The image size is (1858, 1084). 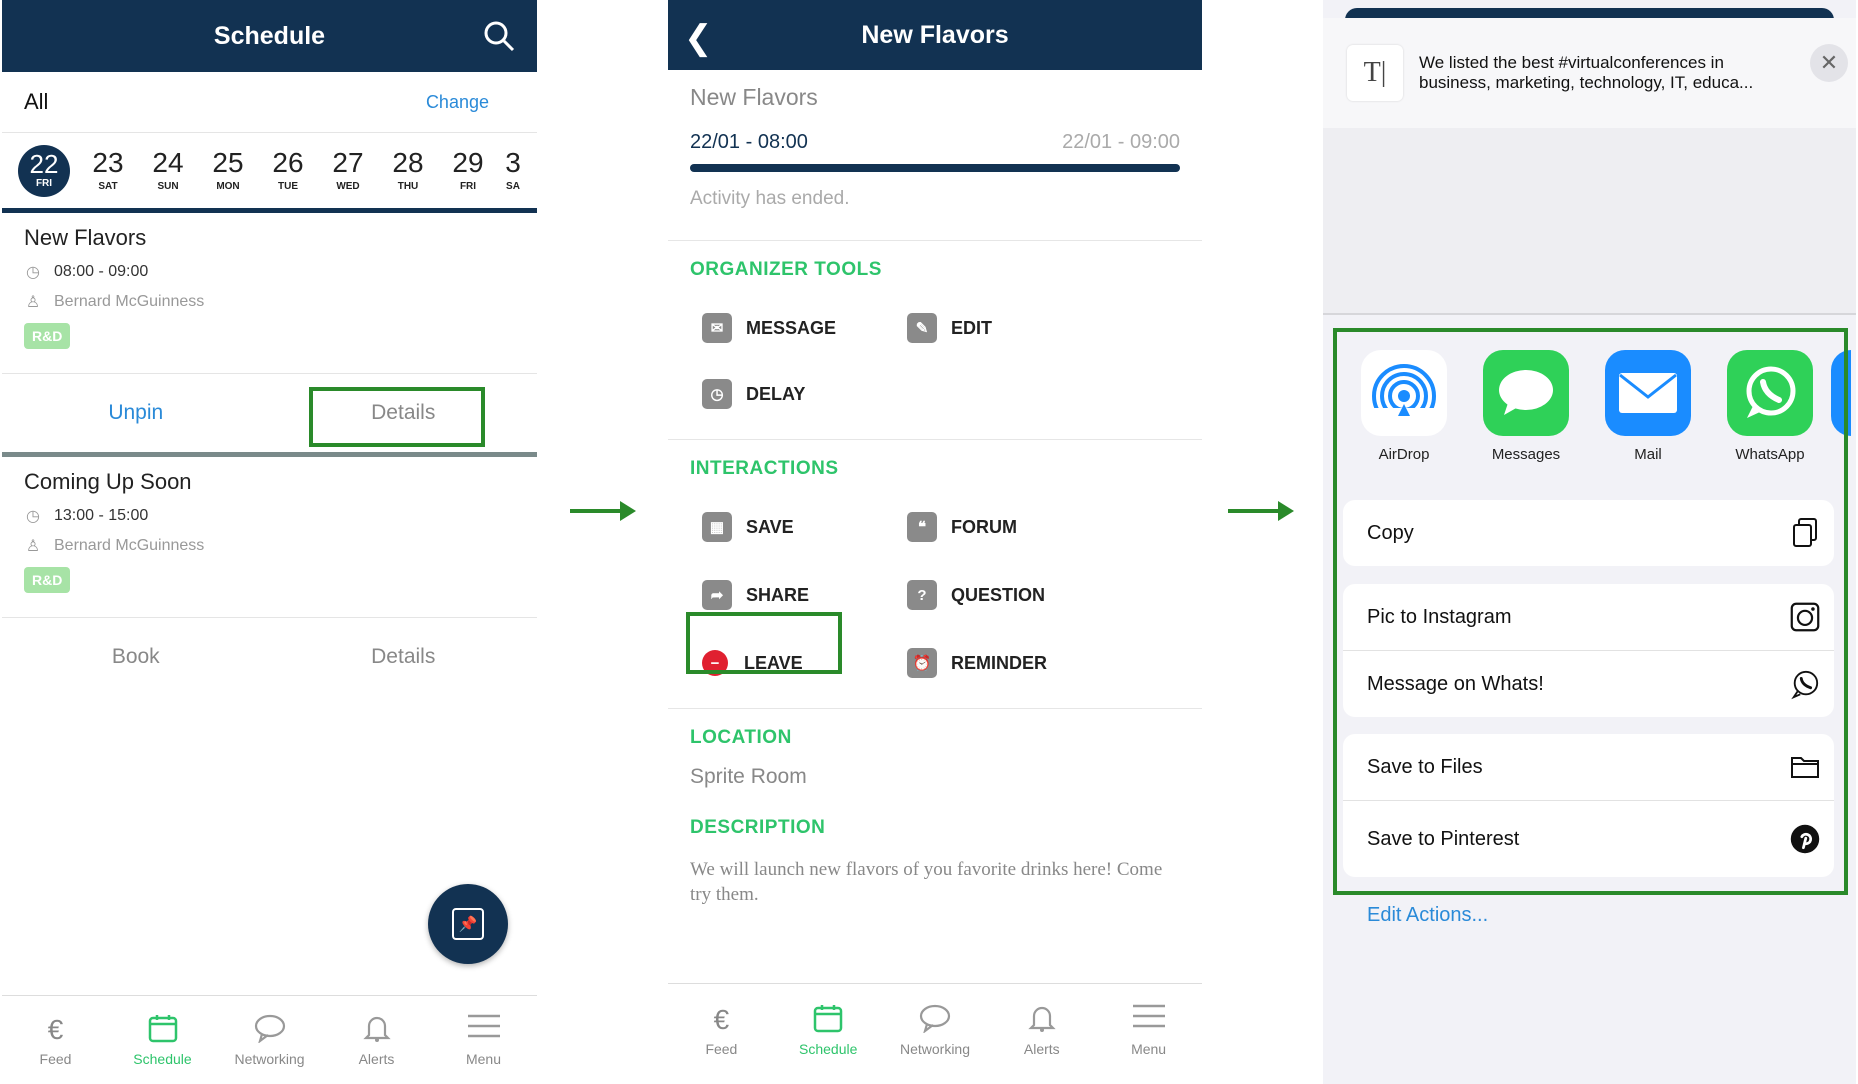 I want to click on delay-button: ◷ DELAY, so click(x=804, y=394).